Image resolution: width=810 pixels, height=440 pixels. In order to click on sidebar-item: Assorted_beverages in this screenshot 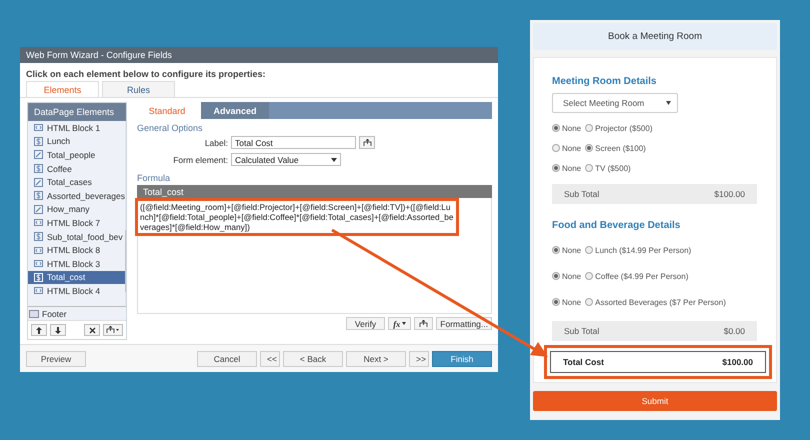, I will do `click(76, 195)`.